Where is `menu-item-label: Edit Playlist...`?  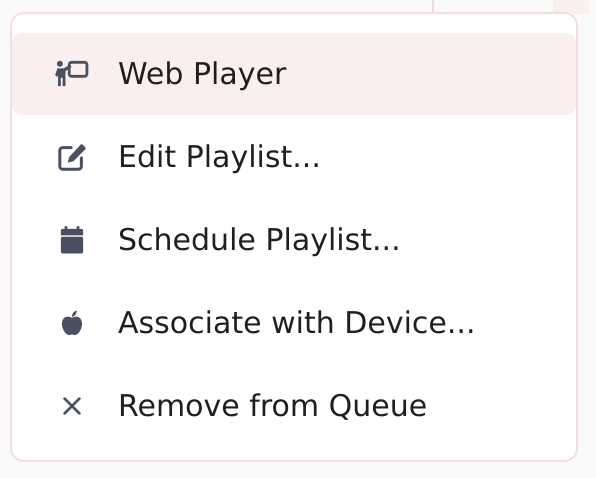 menu-item-label: Edit Playlist... is located at coordinates (219, 157).